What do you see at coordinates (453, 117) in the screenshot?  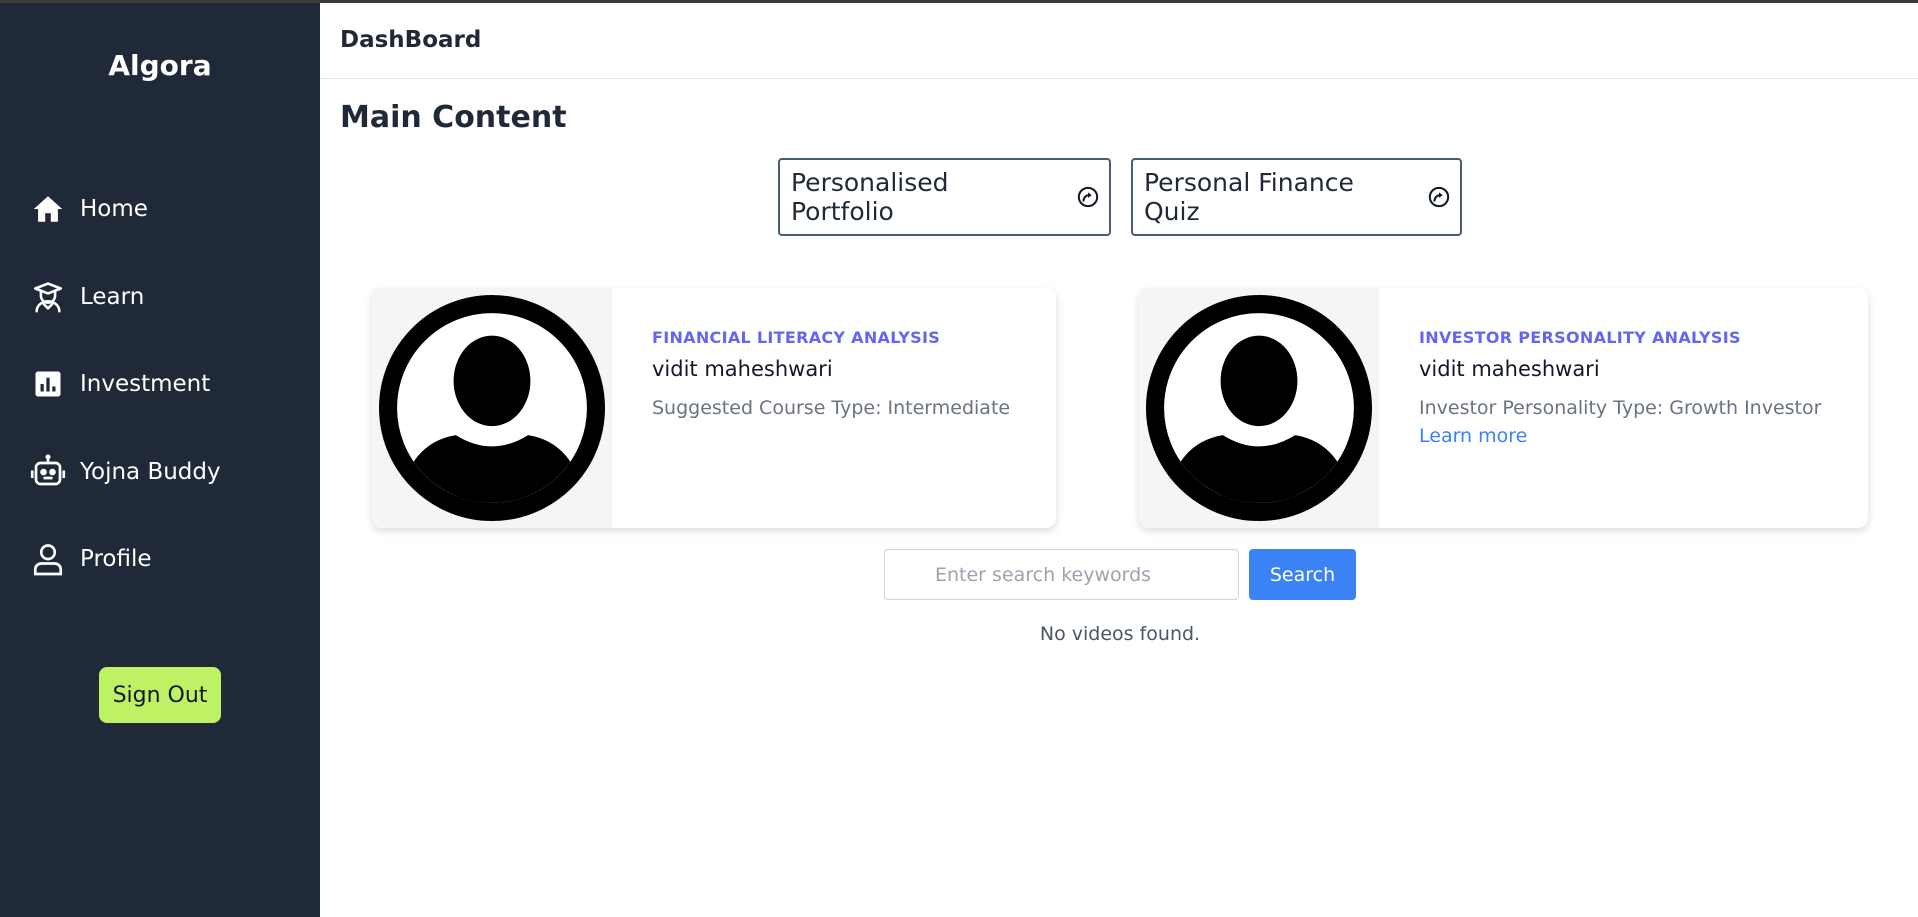 I see `page-title: Main Content` at bounding box center [453, 117].